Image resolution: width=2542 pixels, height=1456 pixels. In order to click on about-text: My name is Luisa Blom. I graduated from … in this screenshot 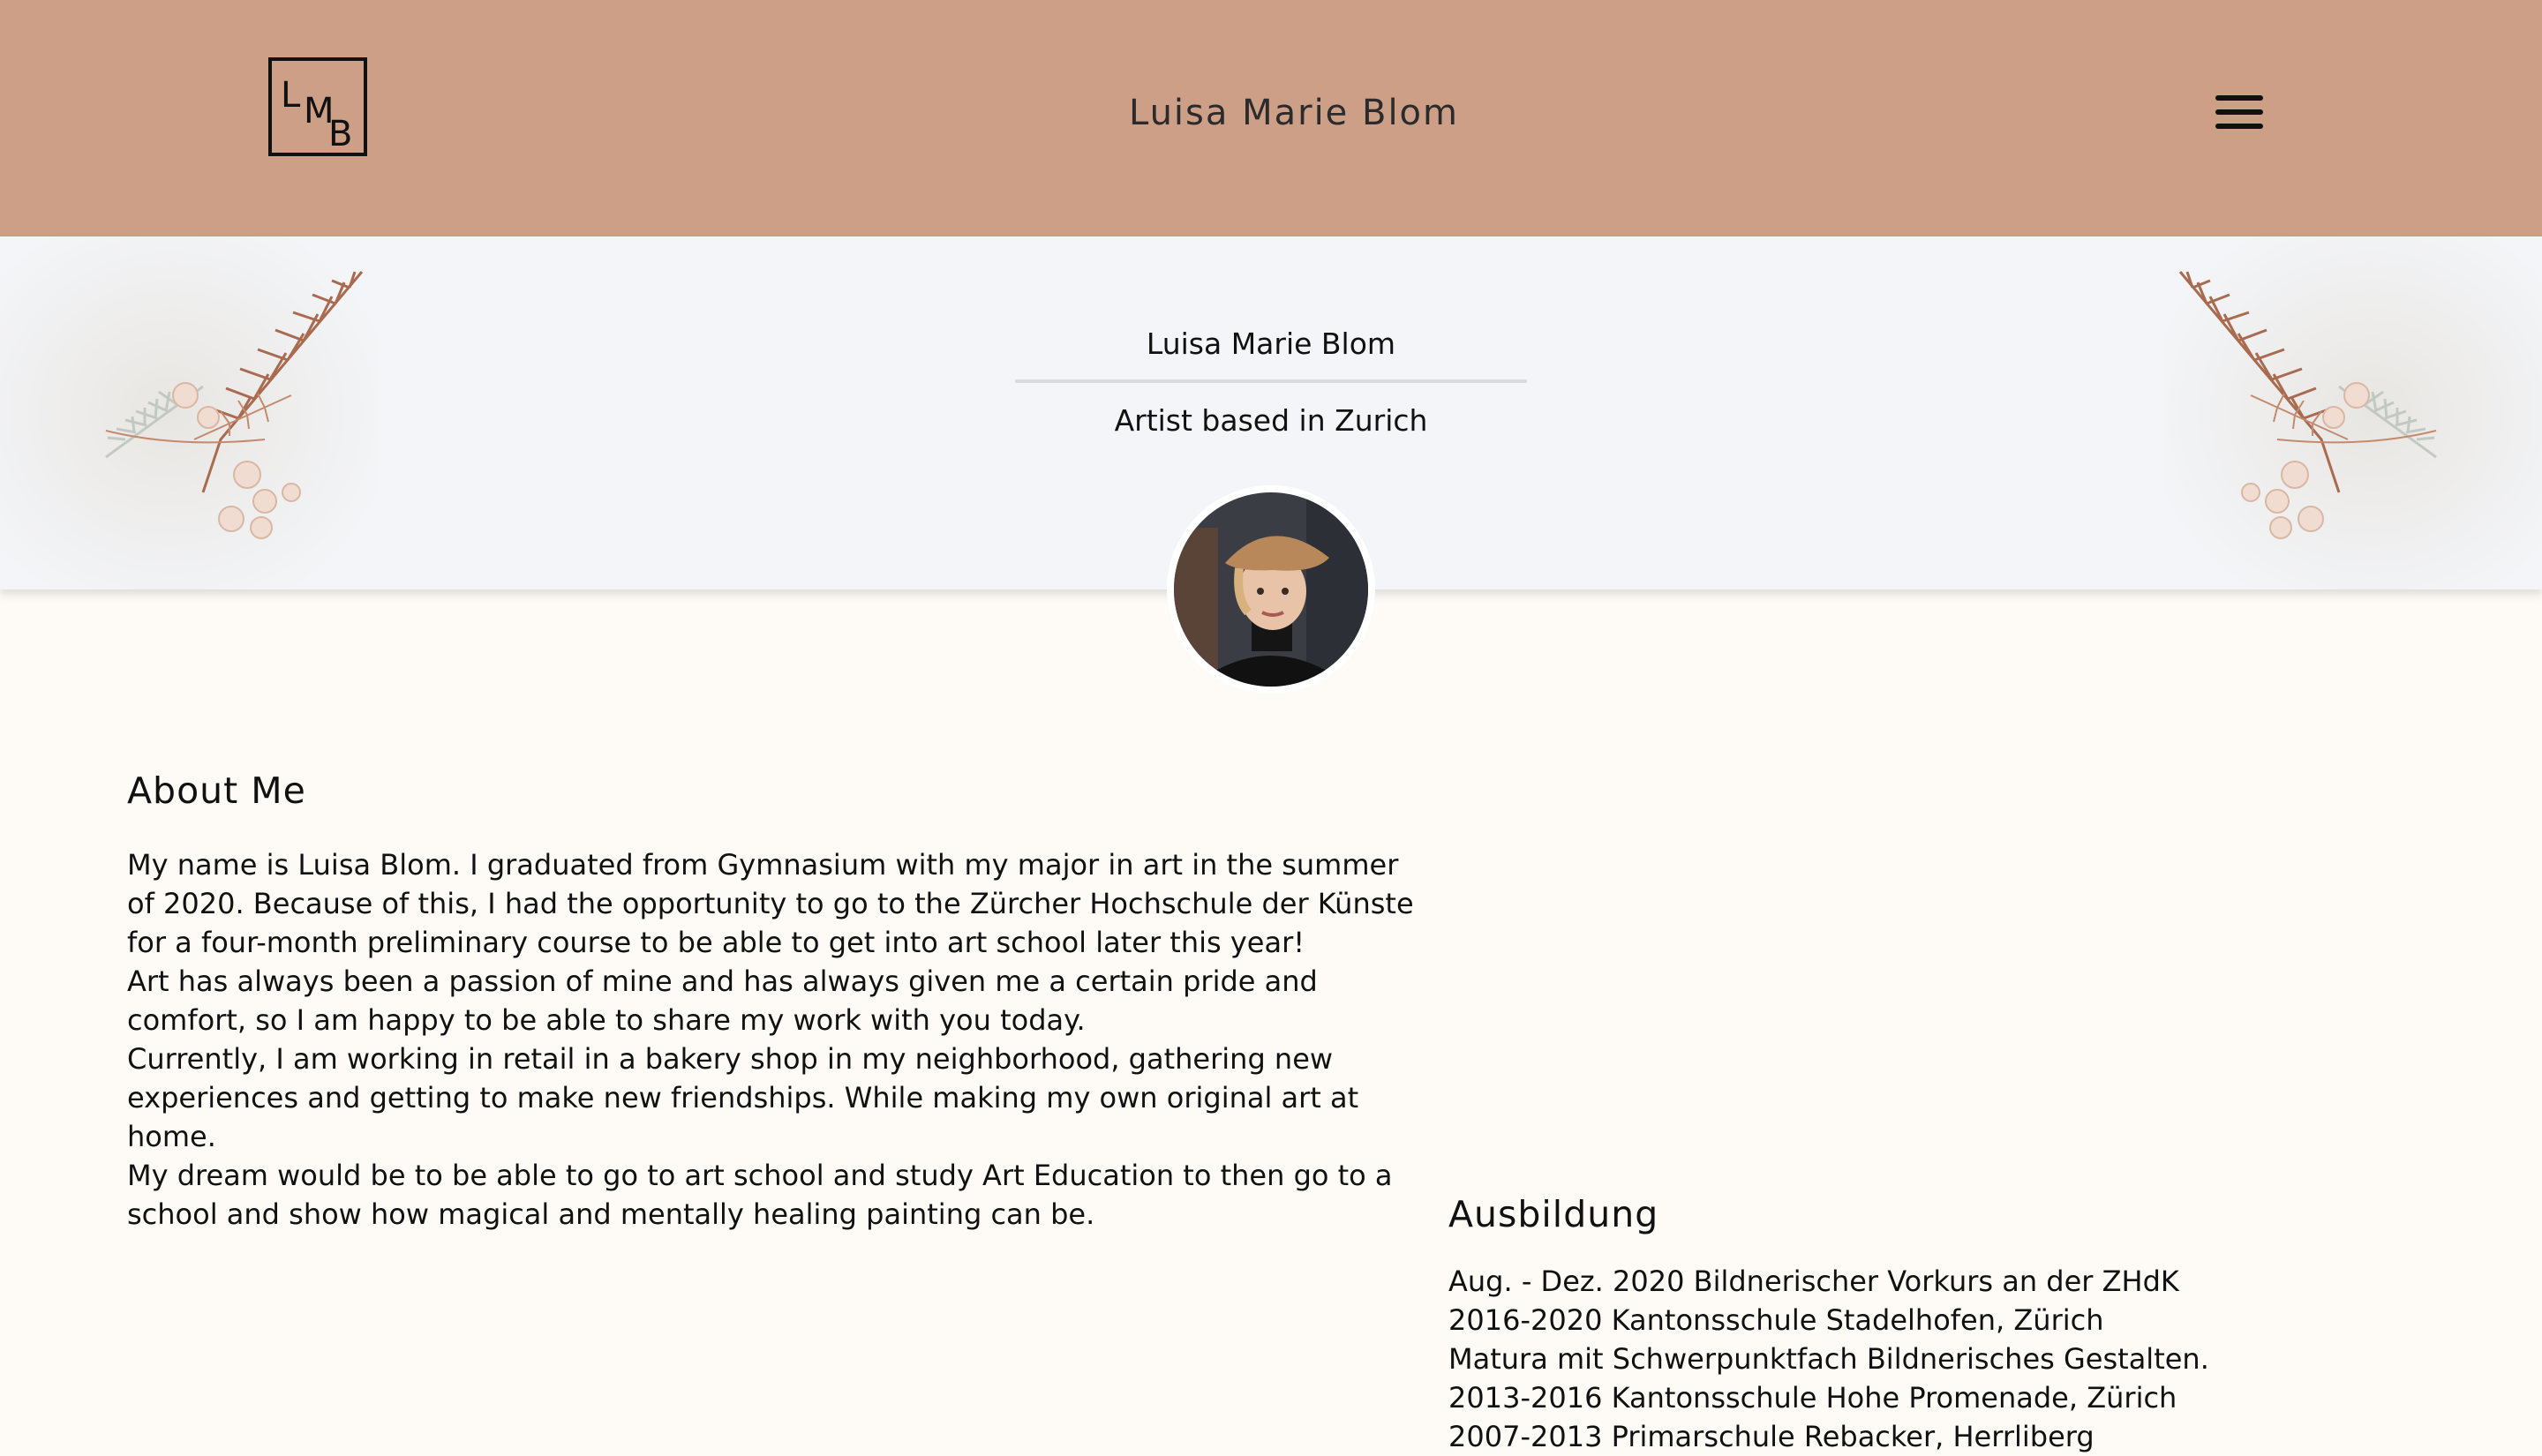, I will do `click(771, 1039)`.